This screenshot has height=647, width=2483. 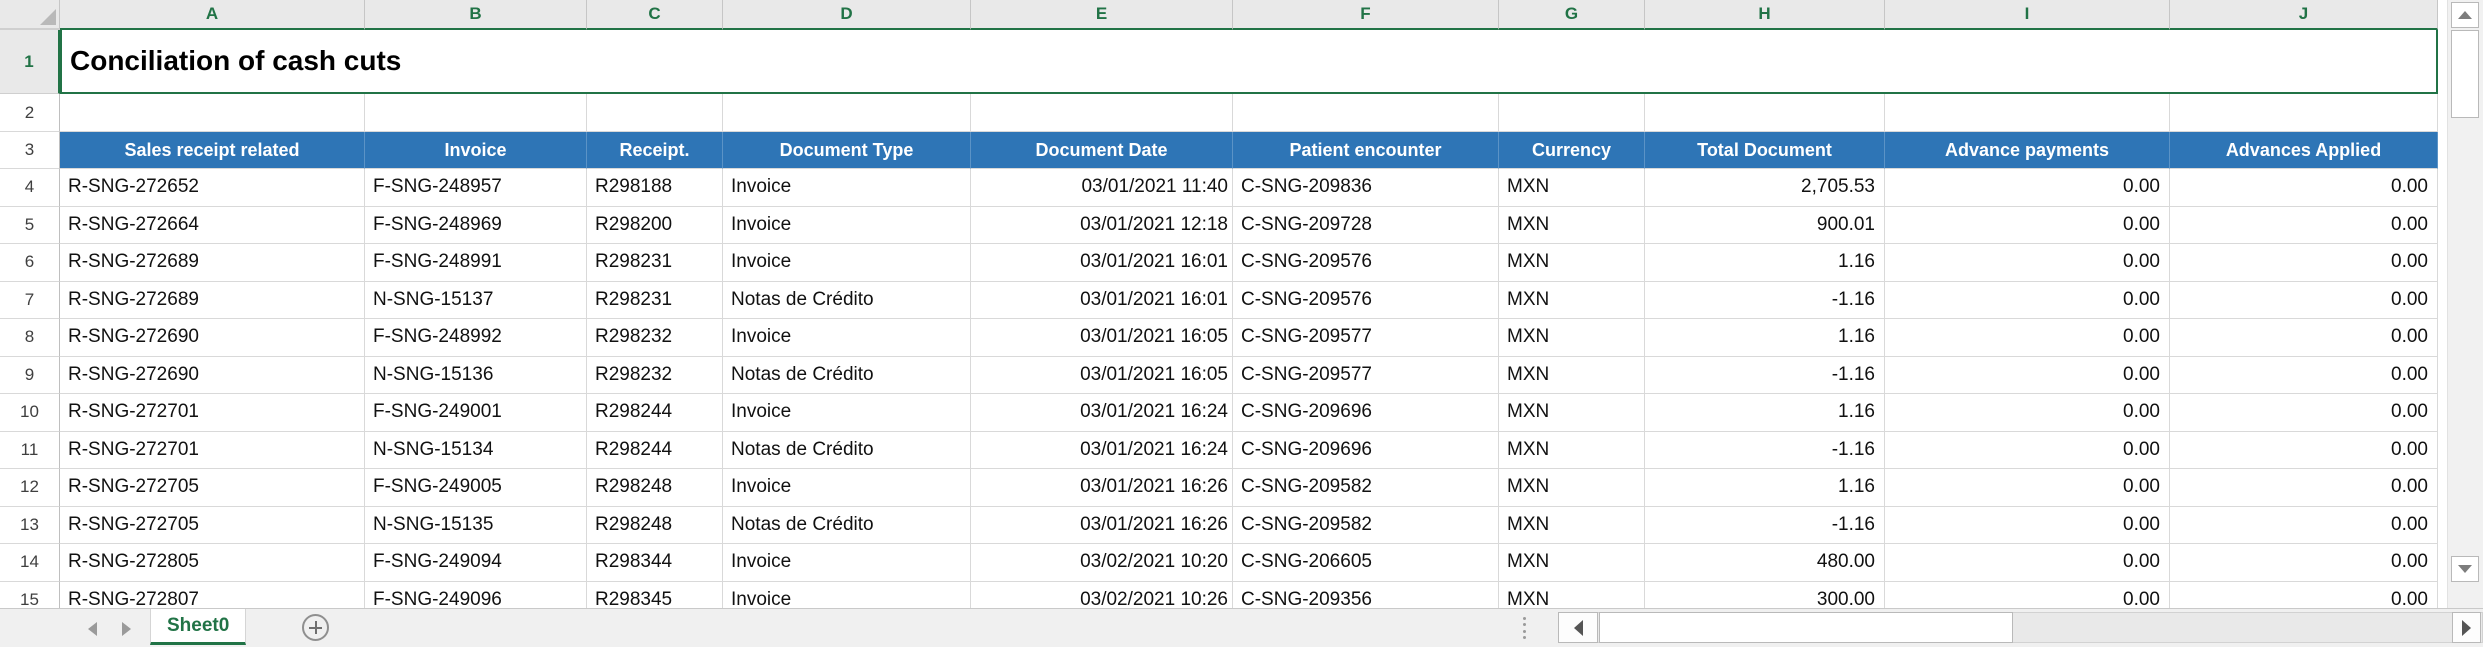 What do you see at coordinates (2027, 188) in the screenshot?
I see `cell-I4: 0.00` at bounding box center [2027, 188].